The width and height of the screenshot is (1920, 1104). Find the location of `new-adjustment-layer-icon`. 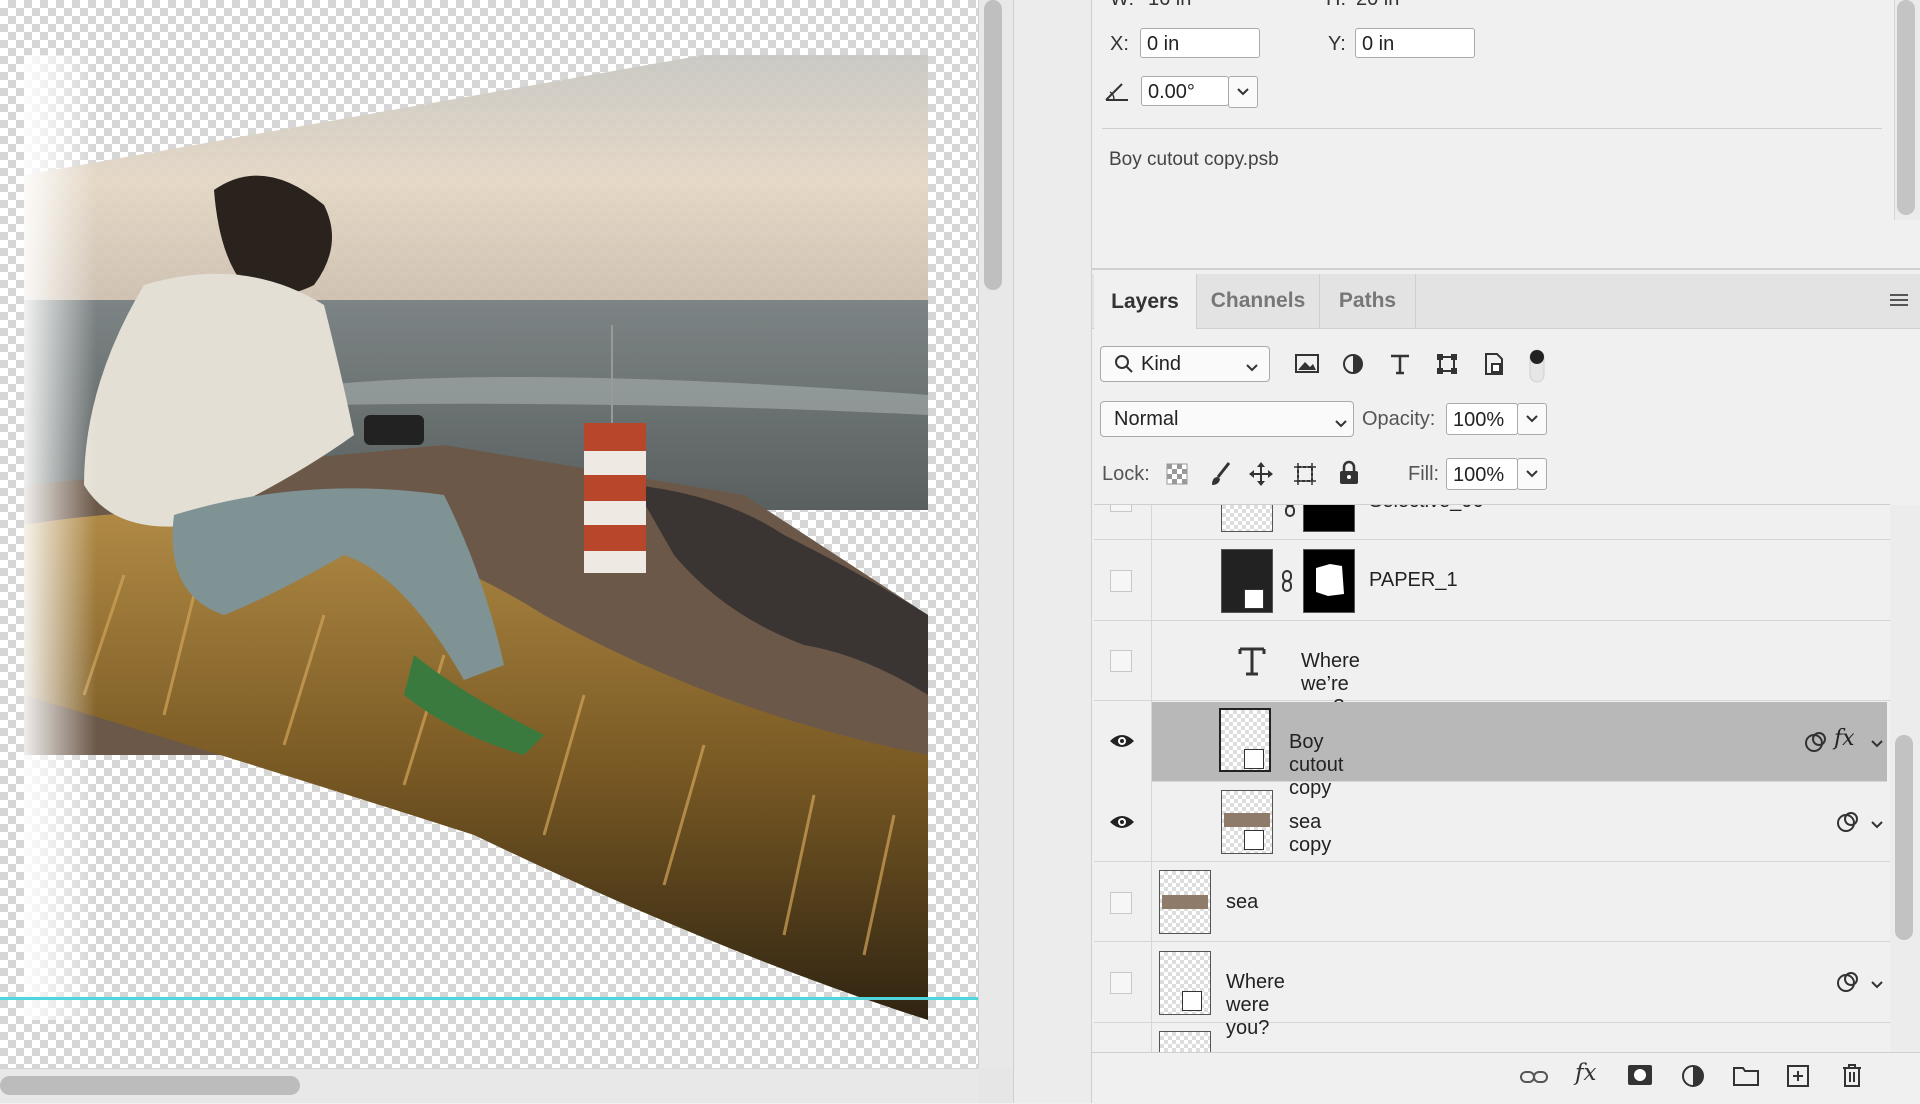

new-adjustment-layer-icon is located at coordinates (1693, 1078).